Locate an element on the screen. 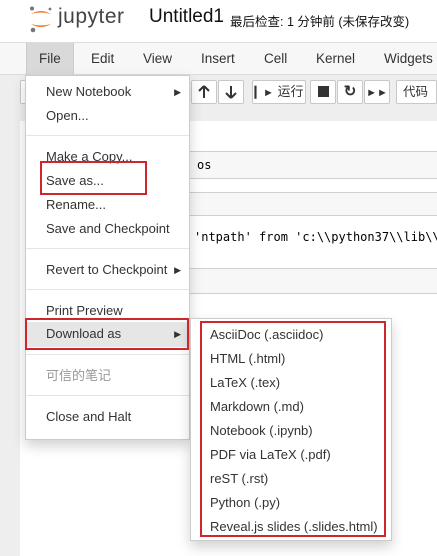 The height and width of the screenshot is (556, 437). autosave-status: (未保存改变) is located at coordinates (374, 22).